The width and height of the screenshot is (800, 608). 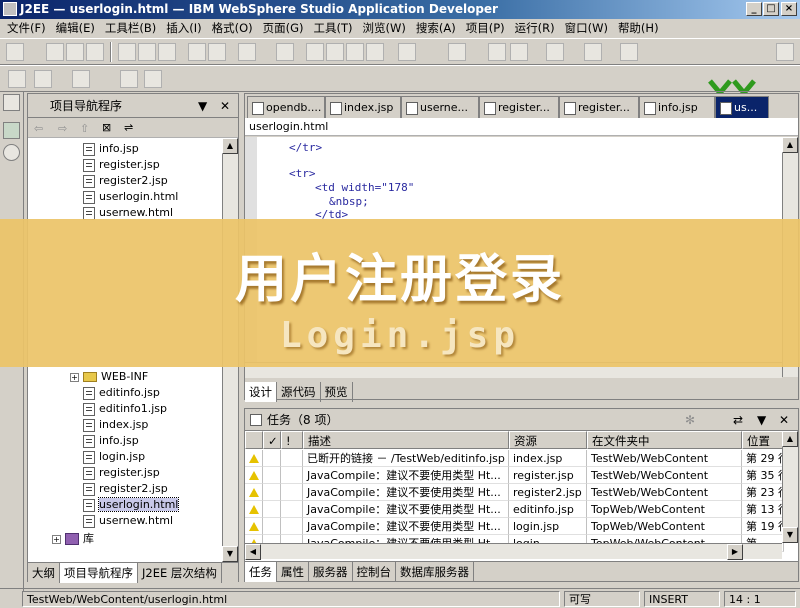 What do you see at coordinates (790, 535) in the screenshot?
I see `scroll-down-button: ▼` at bounding box center [790, 535].